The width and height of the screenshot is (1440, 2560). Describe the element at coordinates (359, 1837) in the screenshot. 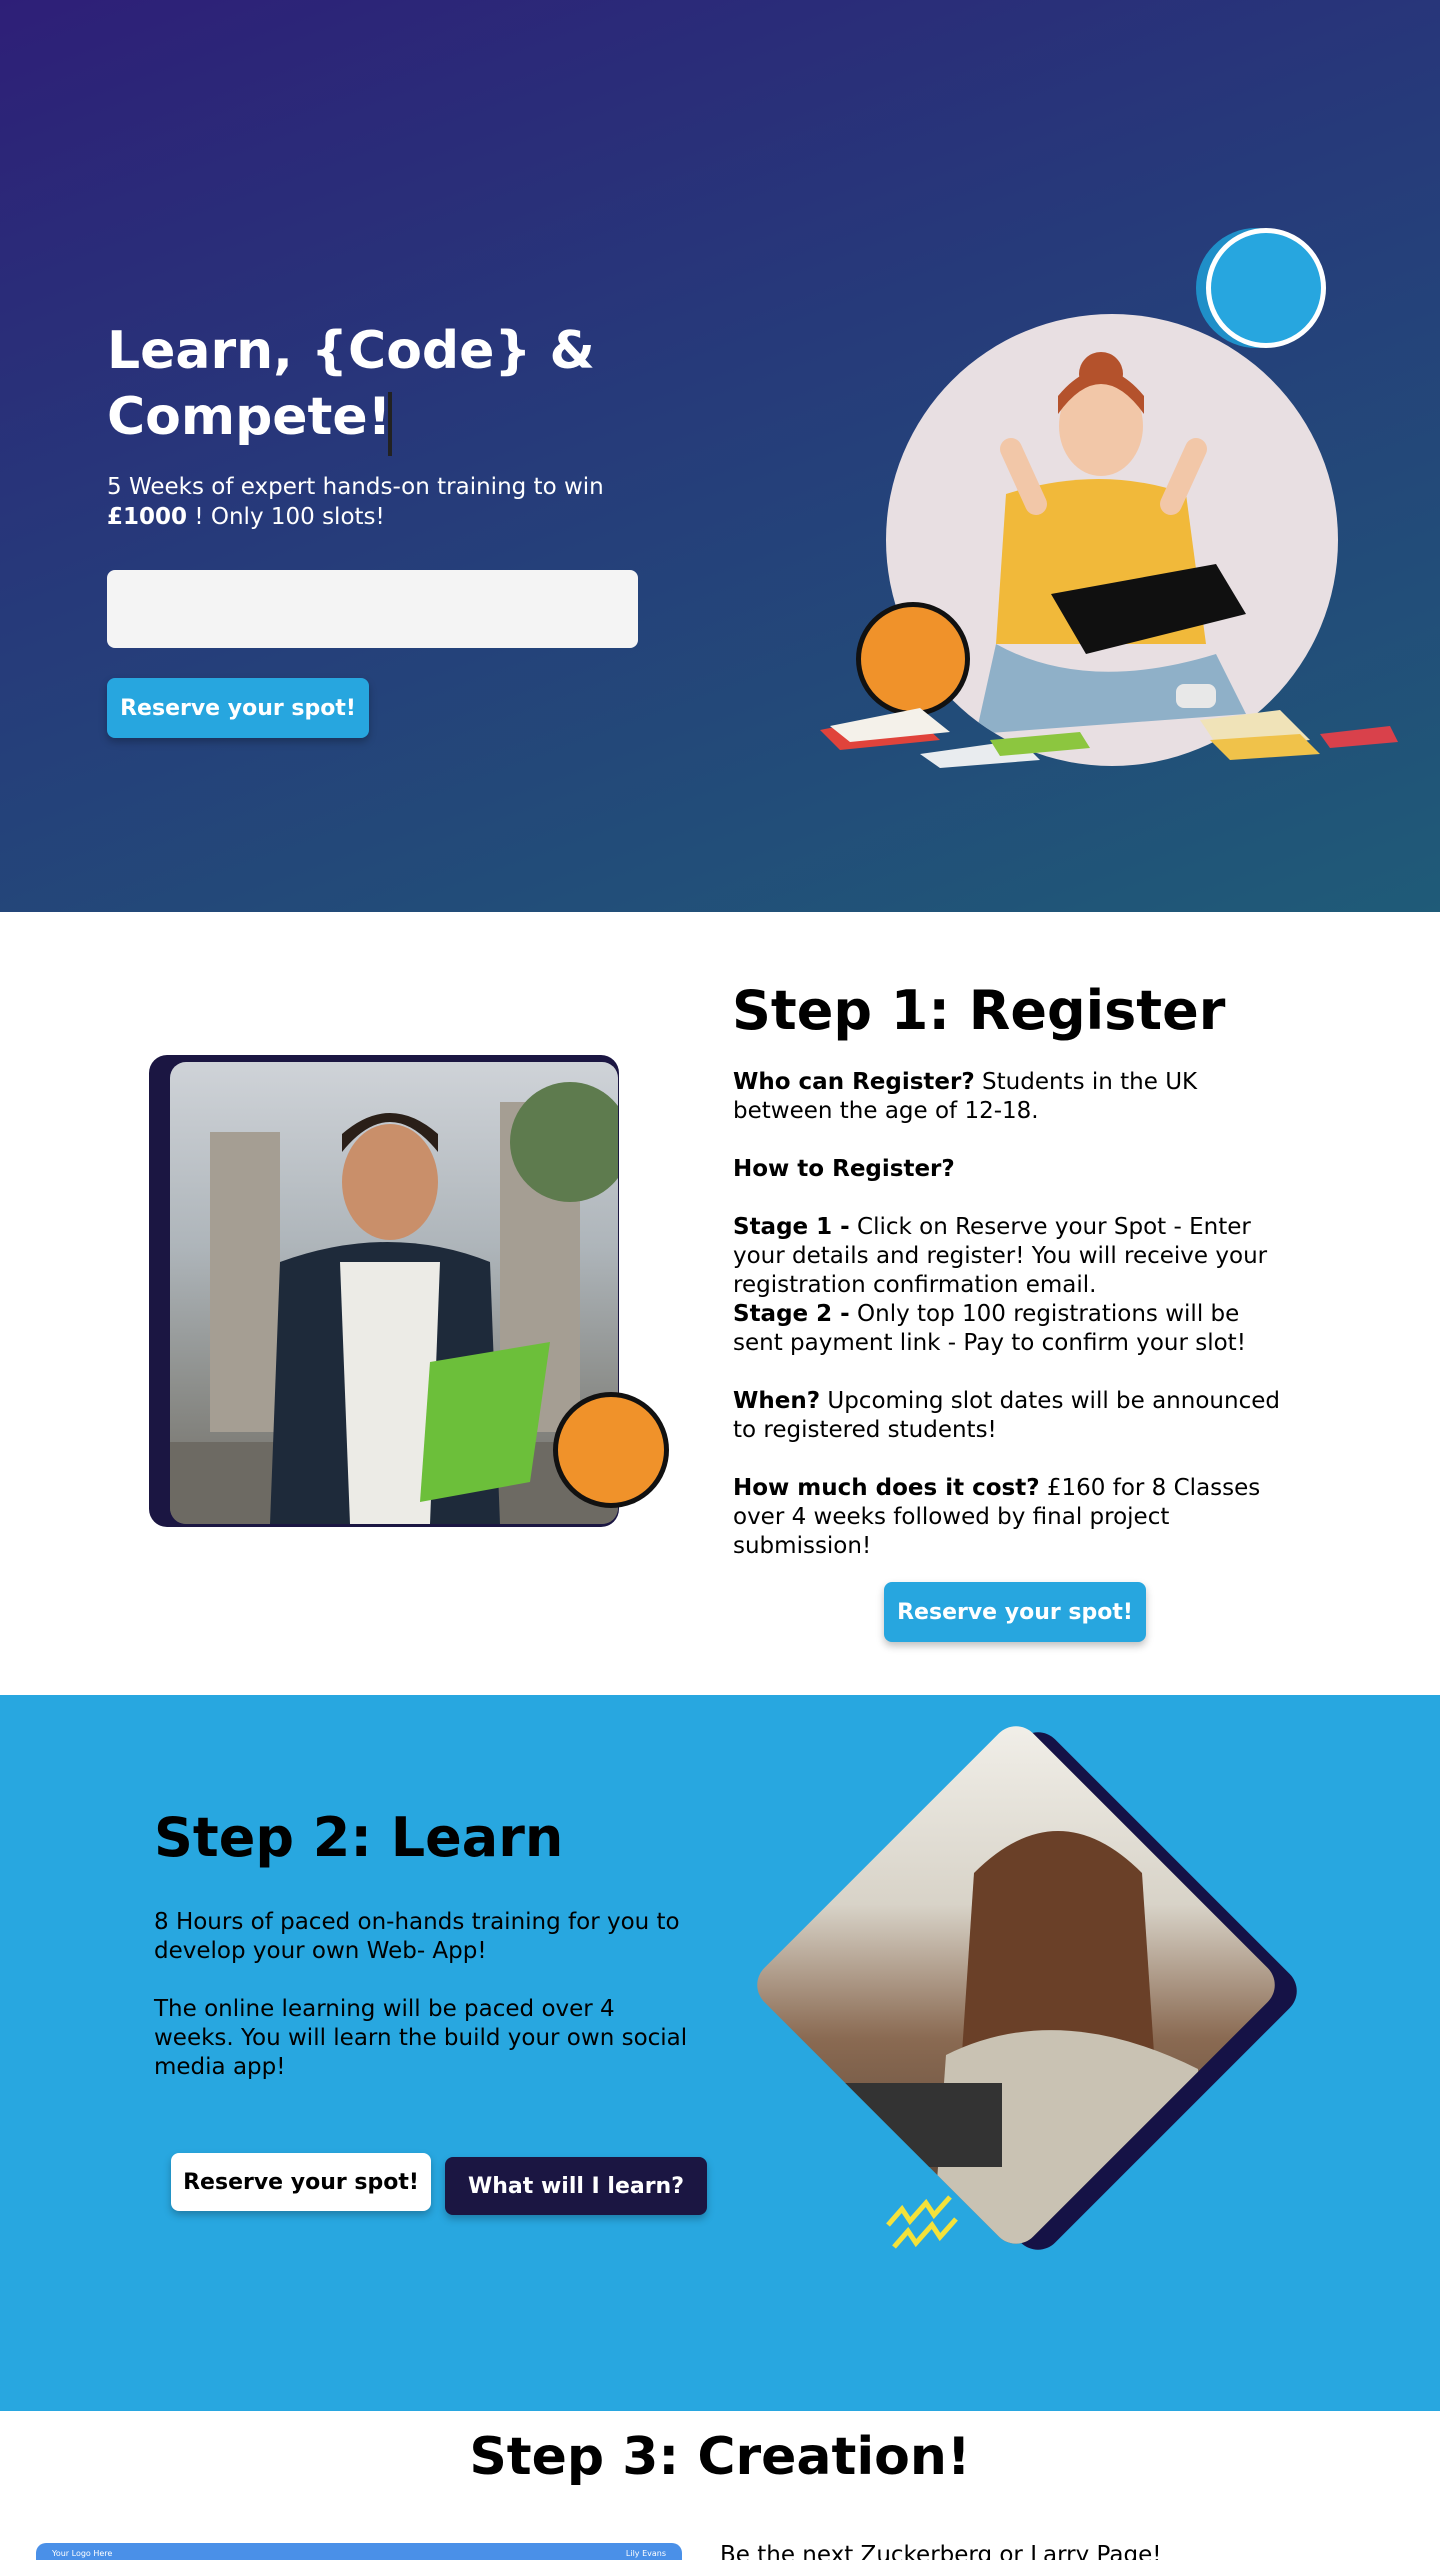

I see `step2-heading: Step 2: Learn` at that location.